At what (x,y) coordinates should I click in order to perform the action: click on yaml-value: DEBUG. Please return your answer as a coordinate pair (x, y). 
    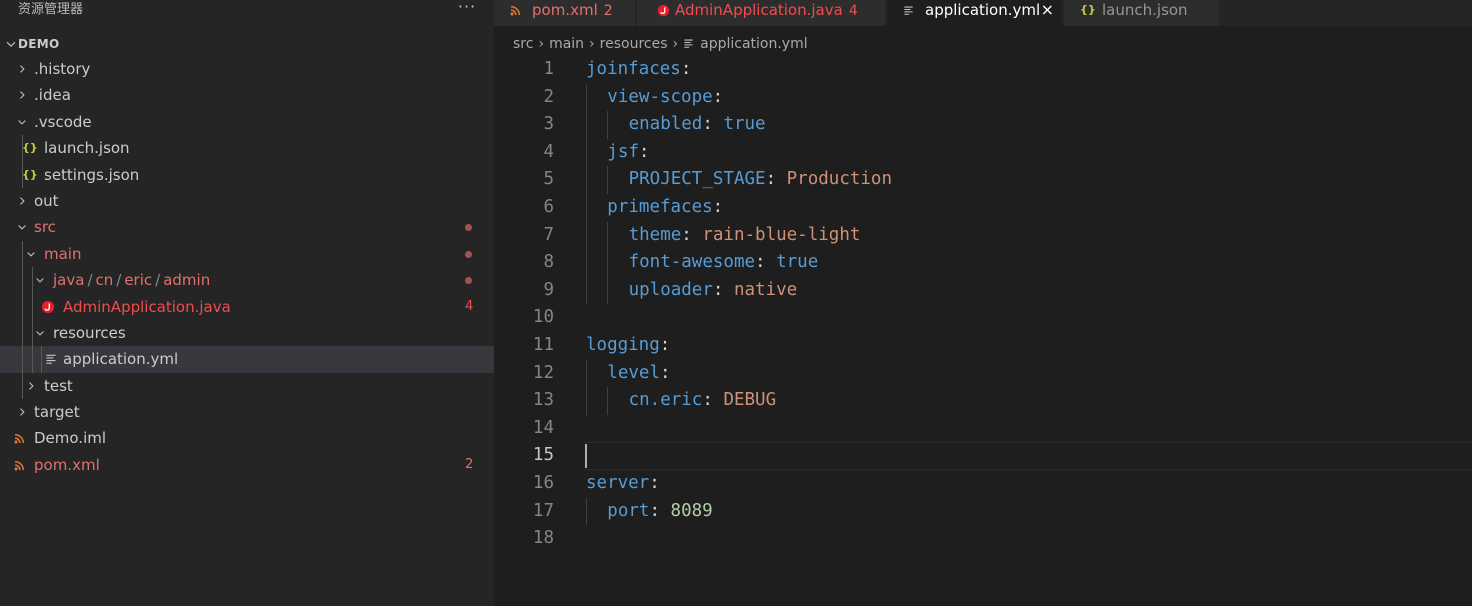
    Looking at the image, I should click on (750, 400).